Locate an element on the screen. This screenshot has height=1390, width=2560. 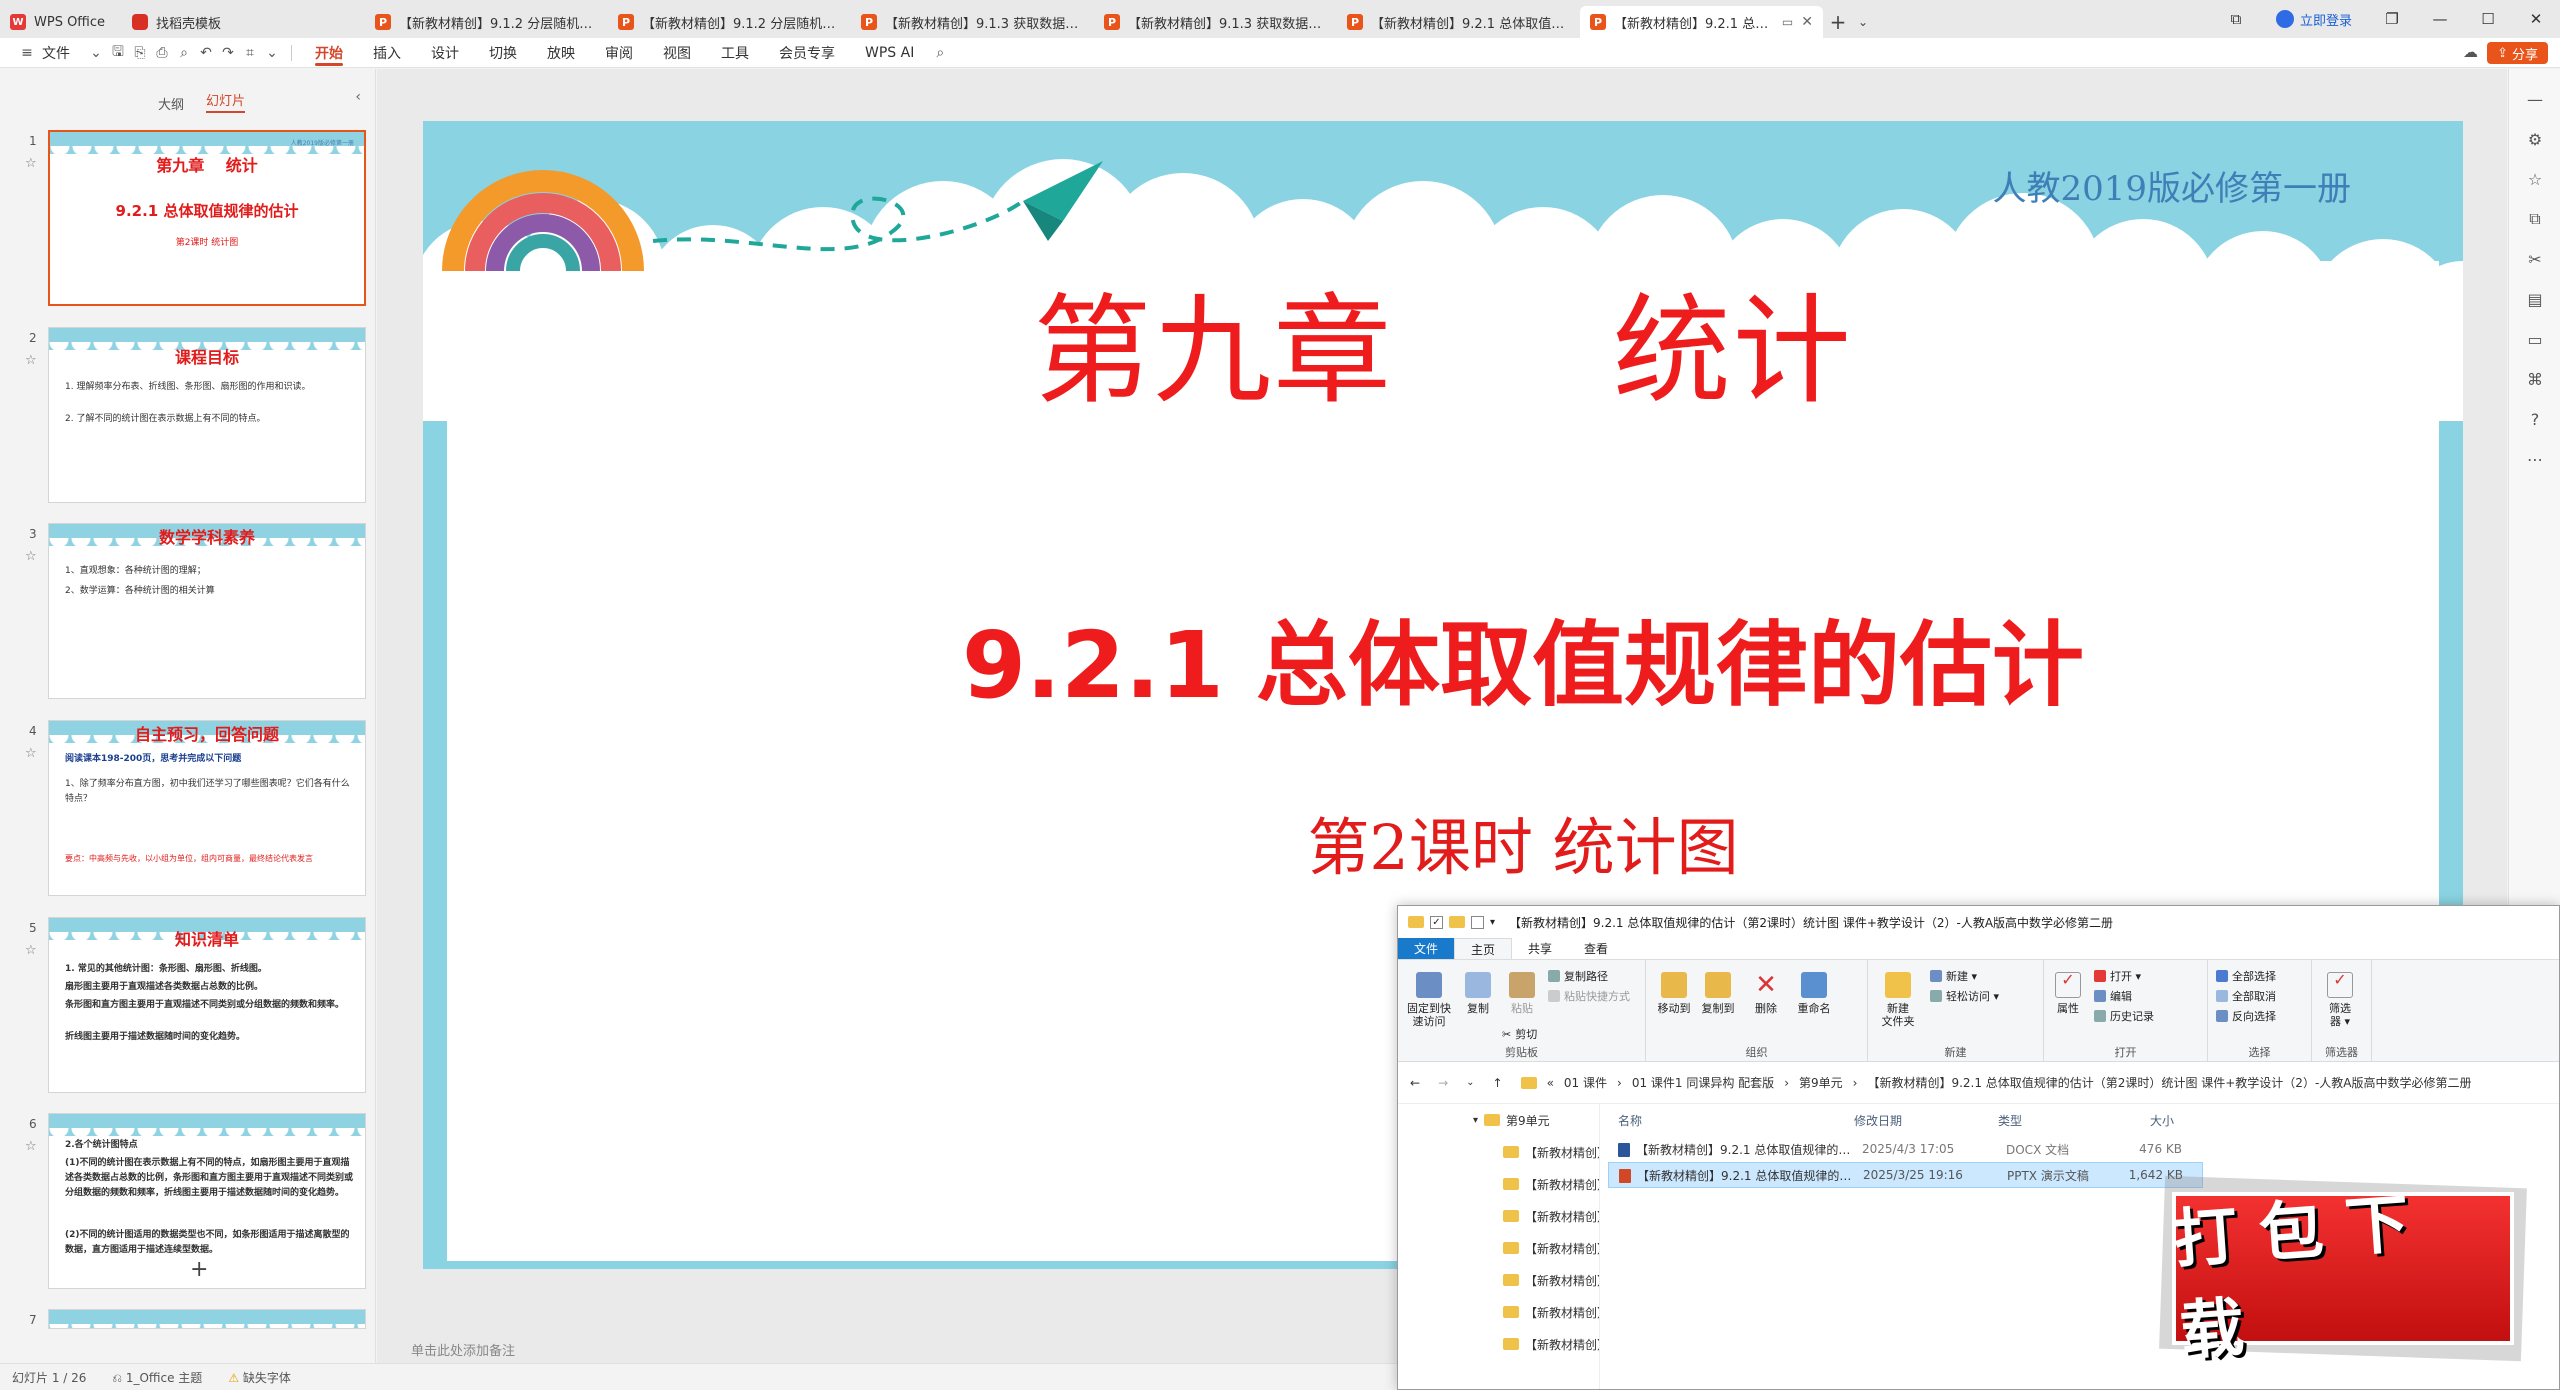
column-type: 类型 is located at coordinates (2048, 1120).